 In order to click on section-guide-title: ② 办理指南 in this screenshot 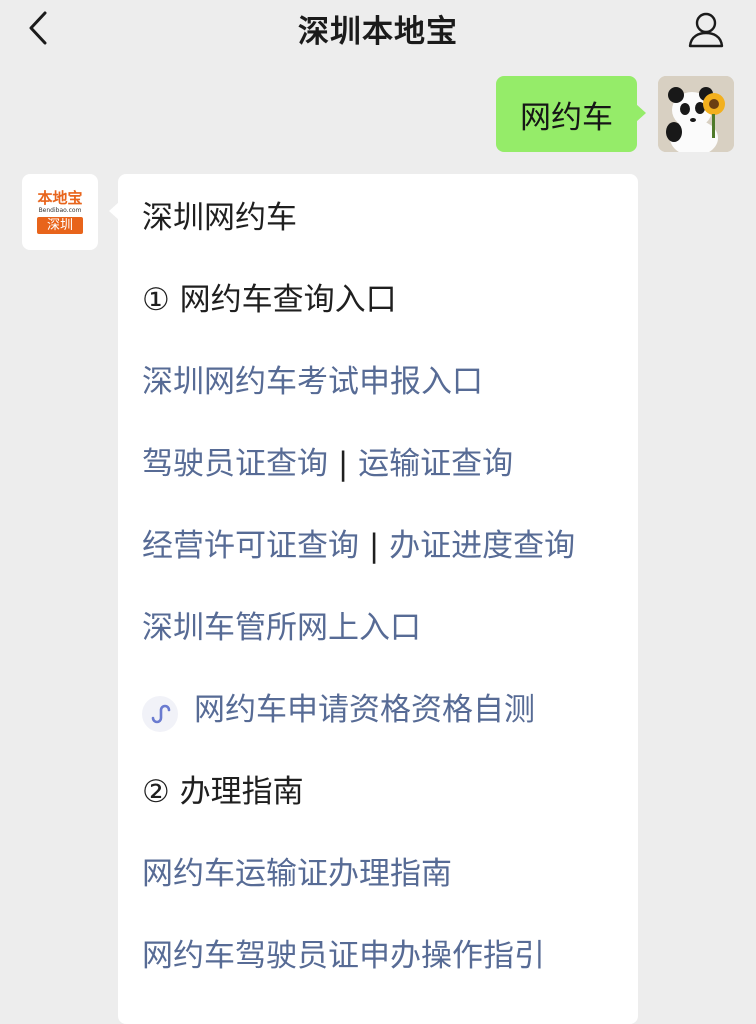, I will do `click(223, 792)`.